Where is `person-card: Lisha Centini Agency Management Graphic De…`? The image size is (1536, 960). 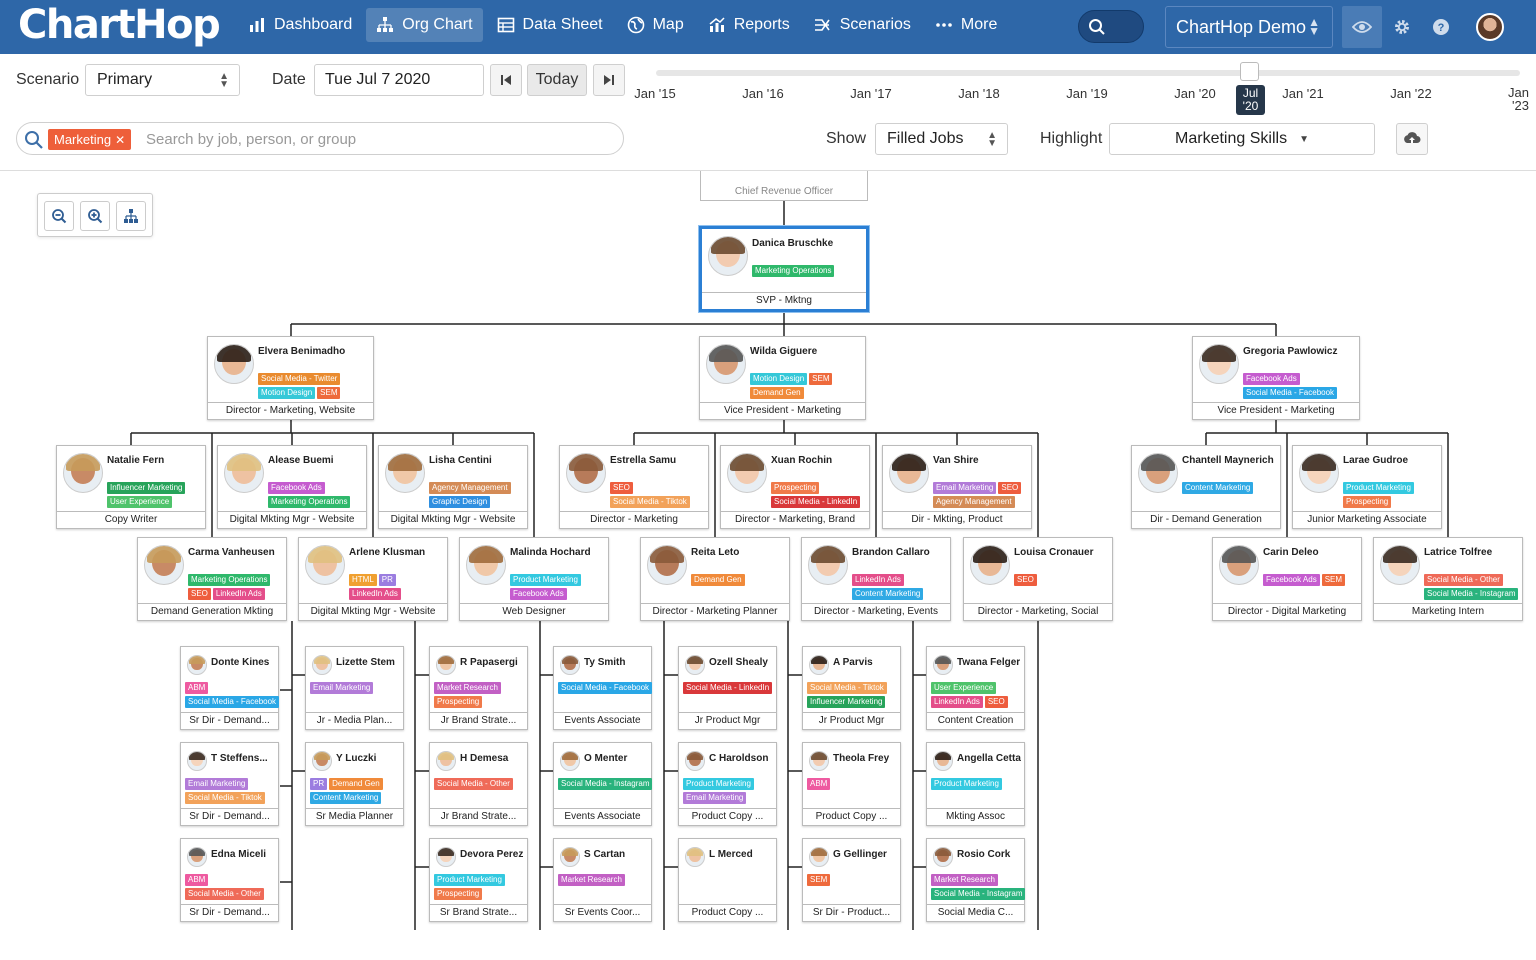 person-card: Lisha Centini Agency Management Graphic De… is located at coordinates (453, 487).